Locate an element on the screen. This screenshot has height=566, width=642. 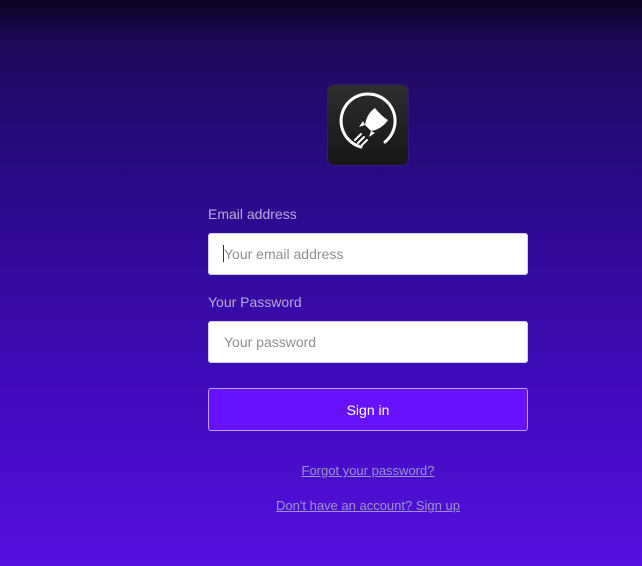
password-label: Your Password is located at coordinates (255, 302).